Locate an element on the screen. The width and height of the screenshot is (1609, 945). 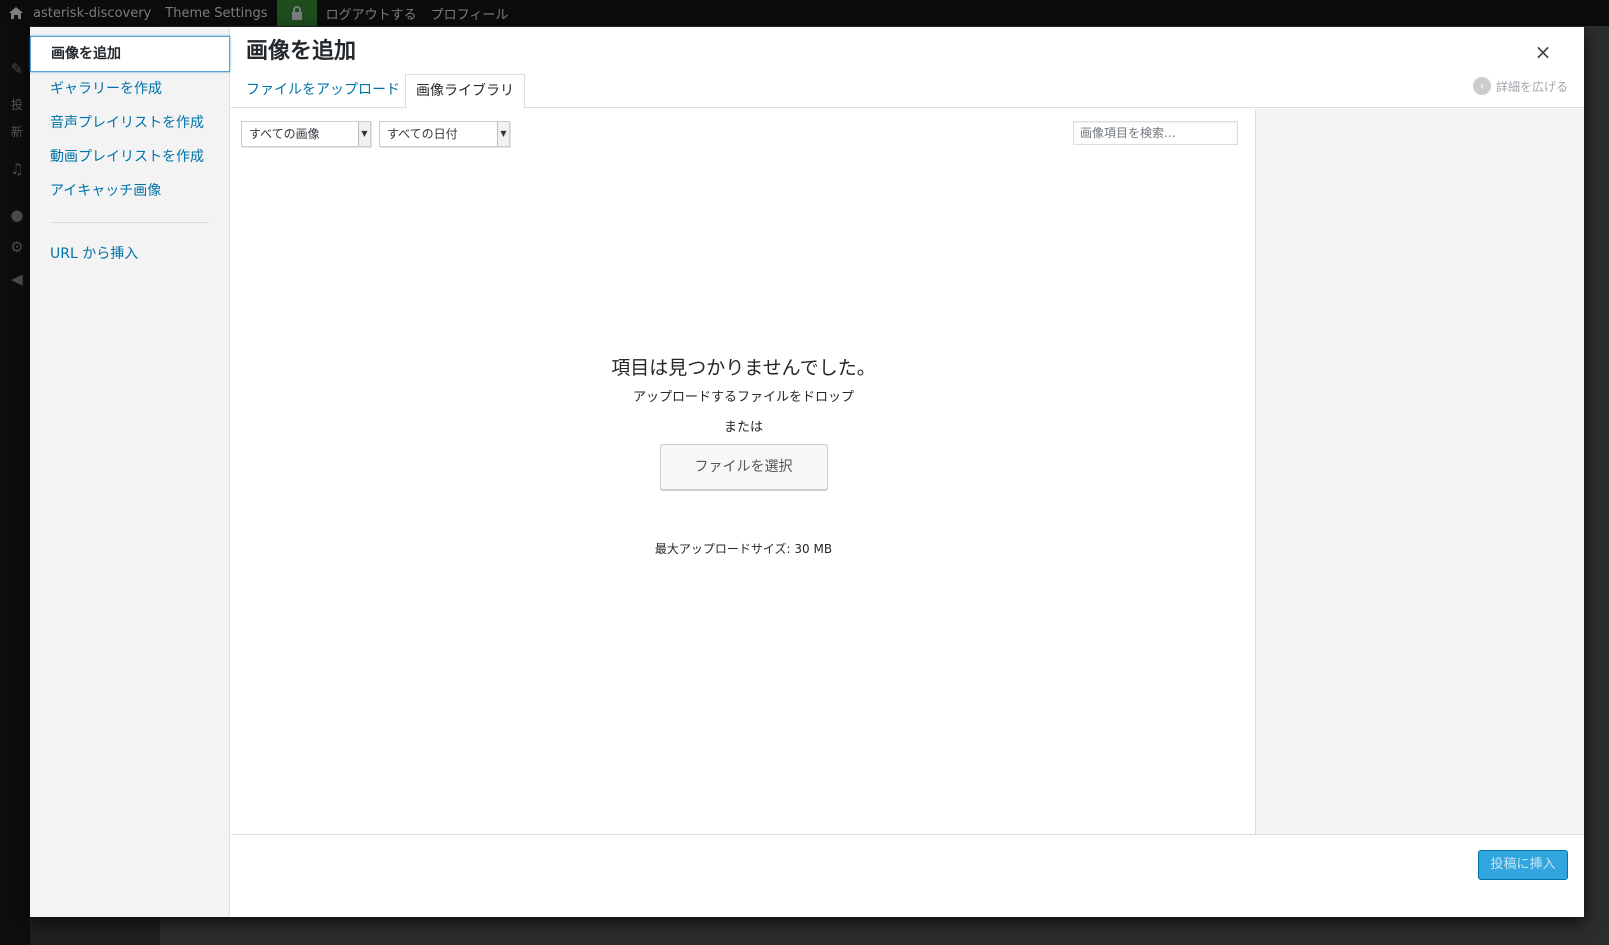
admin-sidebar: ✎ 投 新 ♫ ● ⚙ ◀ is located at coordinates (15, 485).